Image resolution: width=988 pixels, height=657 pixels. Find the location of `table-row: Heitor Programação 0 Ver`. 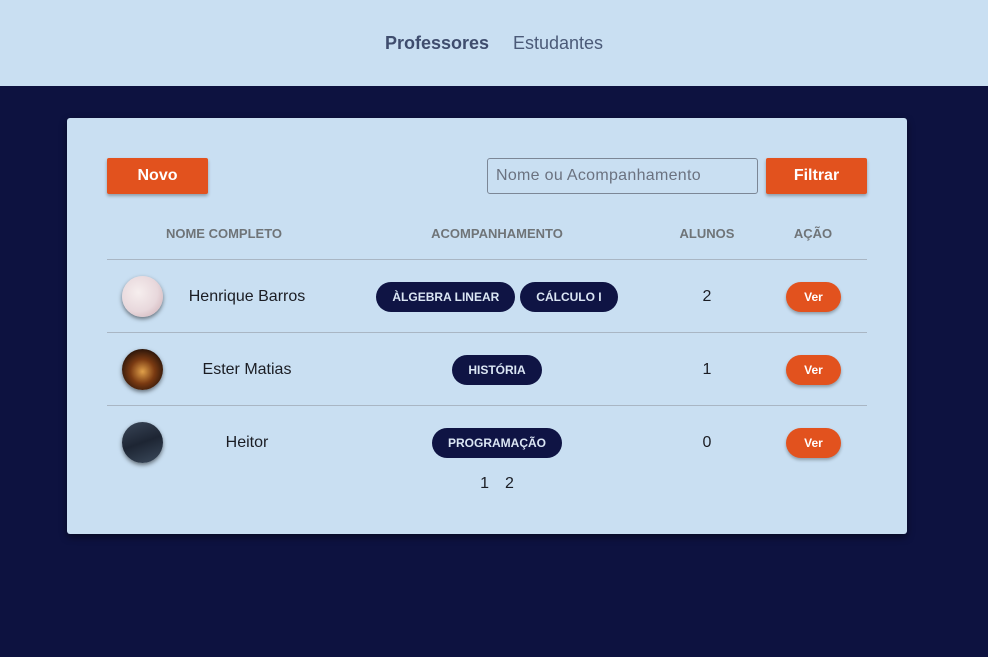

table-row: Heitor Programação 0 Ver is located at coordinates (487, 441).